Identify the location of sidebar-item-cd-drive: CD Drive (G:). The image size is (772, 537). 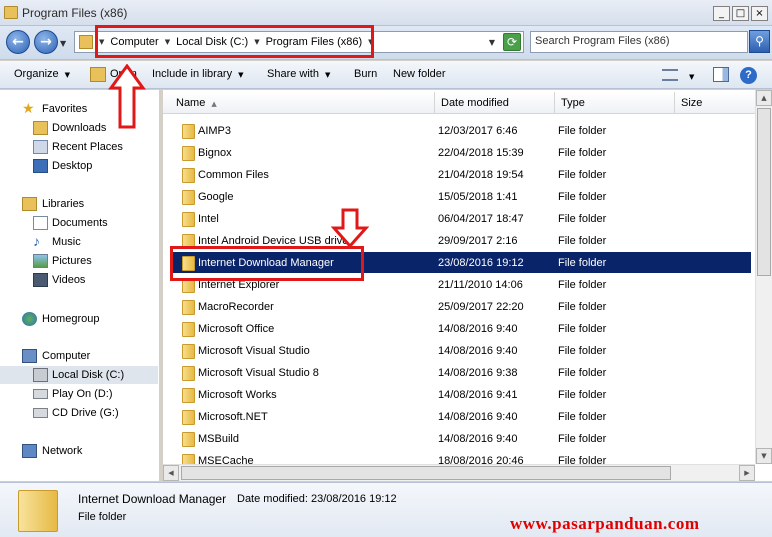
(79, 413).